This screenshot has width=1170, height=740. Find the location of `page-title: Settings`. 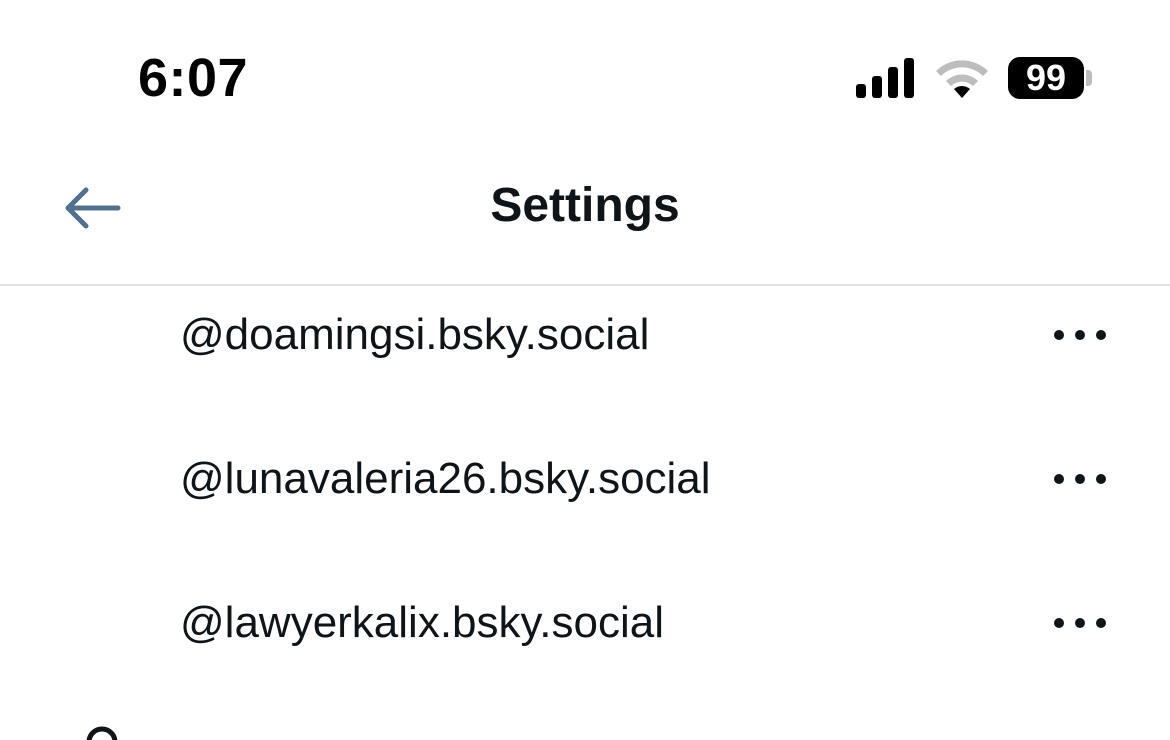

page-title: Settings is located at coordinates (585, 205).